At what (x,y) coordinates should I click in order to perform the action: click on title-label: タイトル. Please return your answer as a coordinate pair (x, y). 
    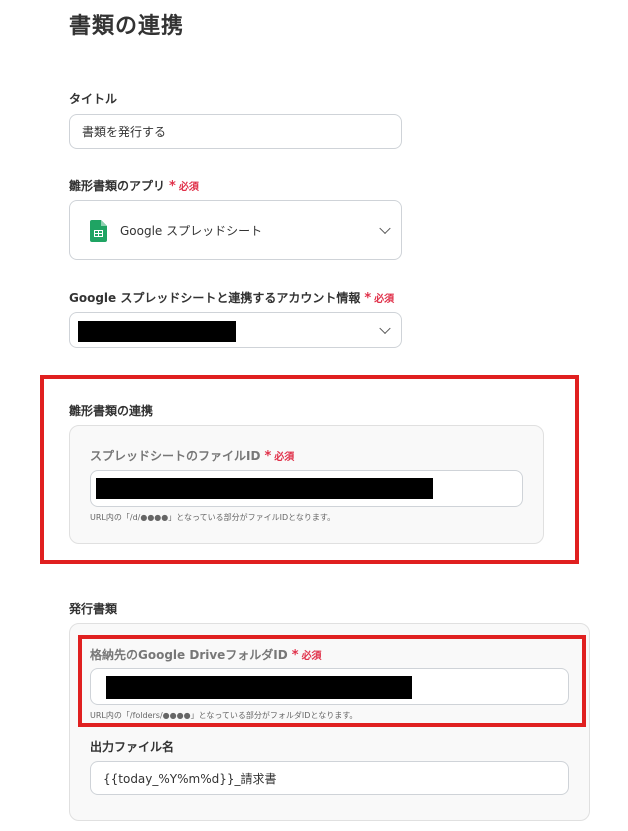
    Looking at the image, I should click on (93, 99).